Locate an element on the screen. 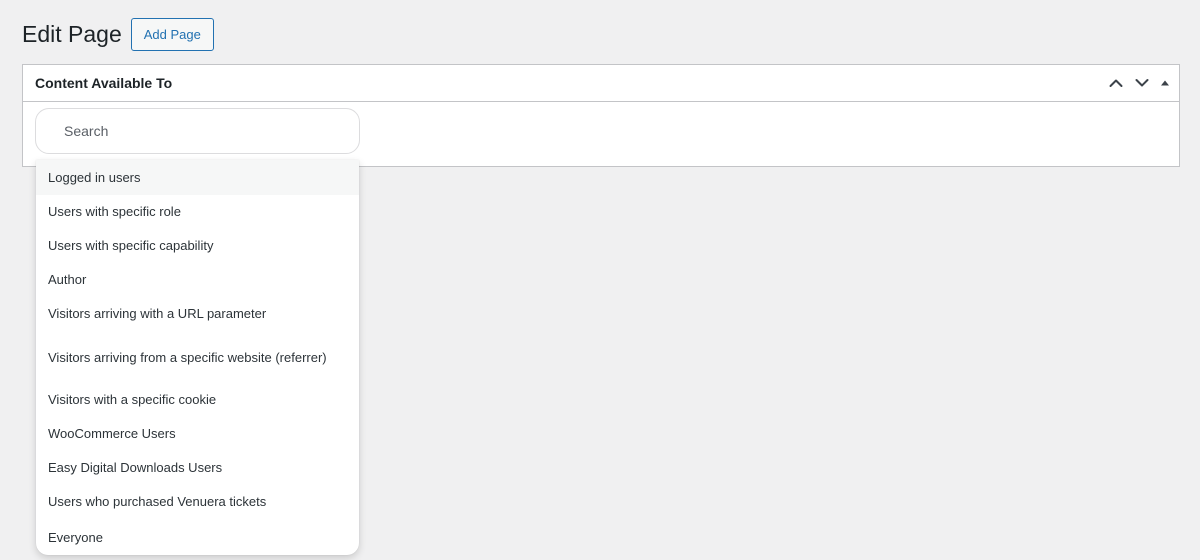  option-venuera-tickets: Users who purchased Venuera tickets is located at coordinates (197, 502).